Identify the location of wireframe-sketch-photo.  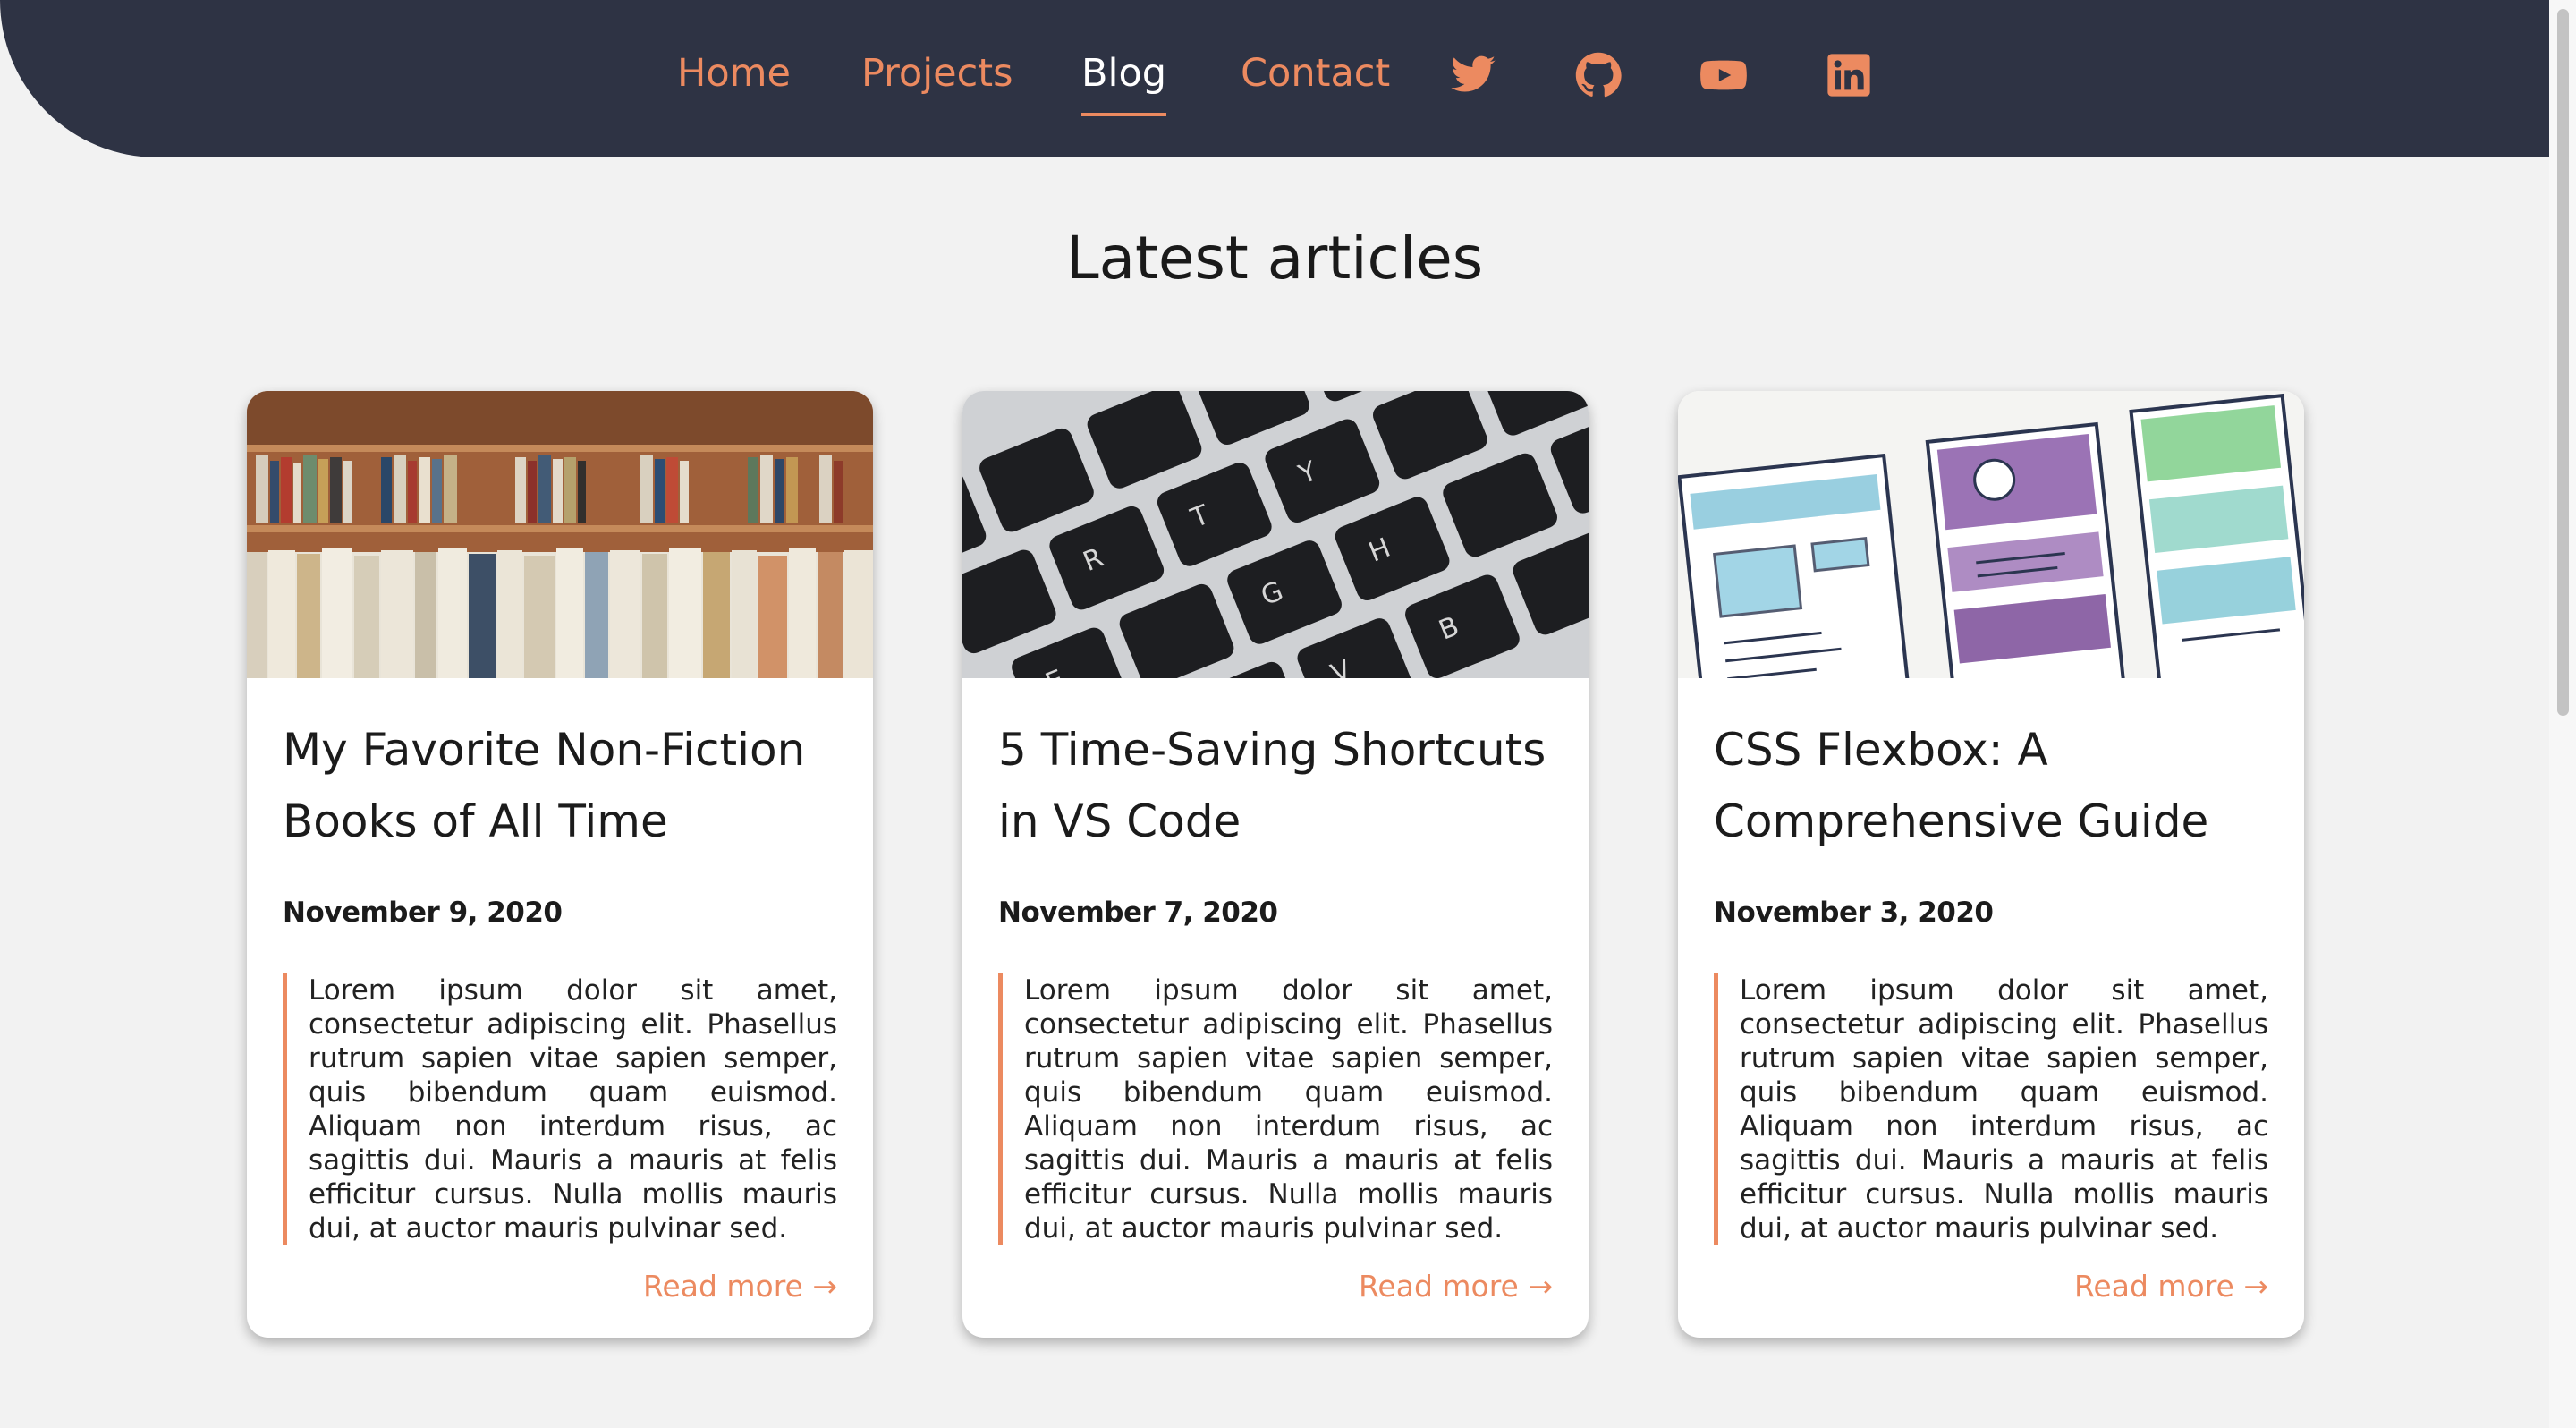
(1991, 534).